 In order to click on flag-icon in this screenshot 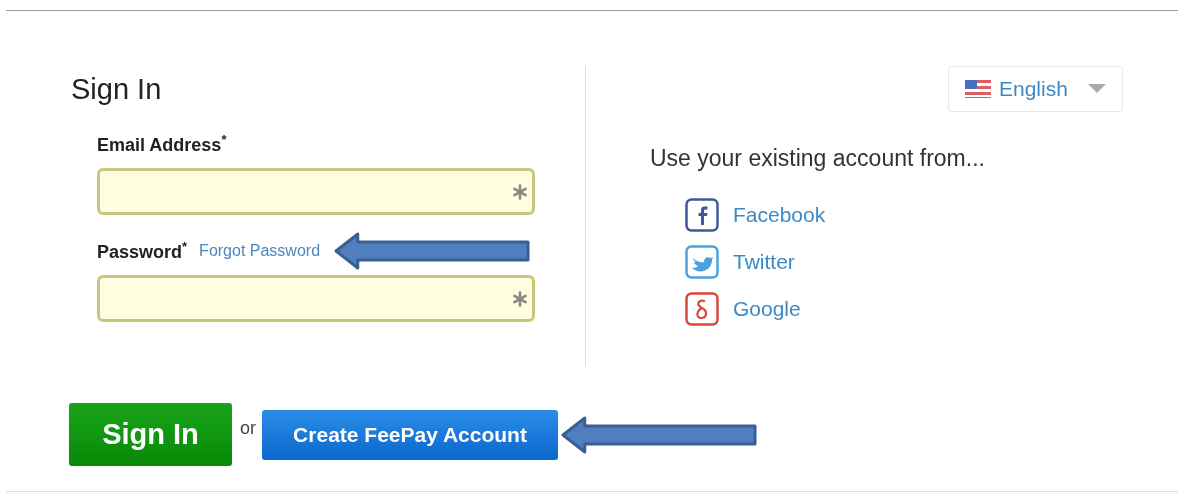, I will do `click(978, 89)`.